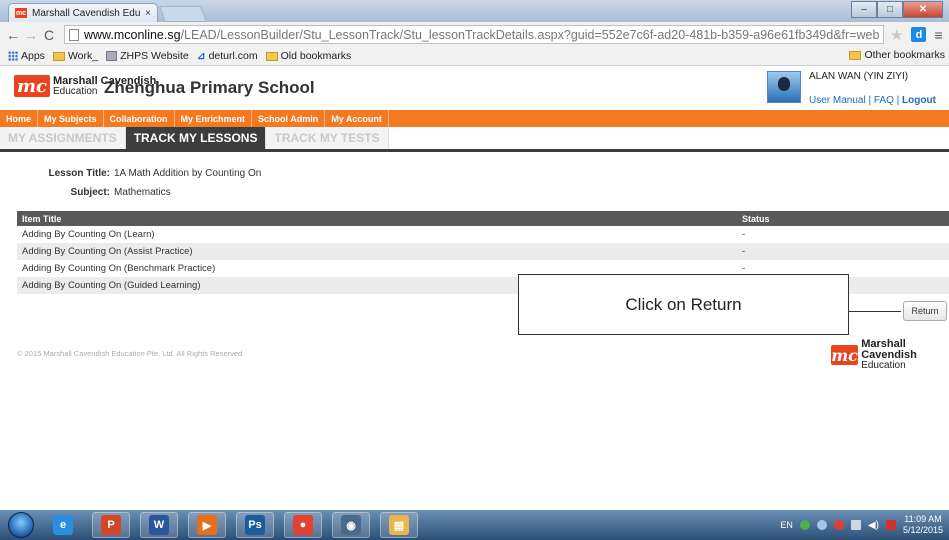 Image resolution: width=949 pixels, height=540 pixels. Describe the element at coordinates (132, 34) in the screenshot. I see `url-host: www.mconline.sg` at that location.